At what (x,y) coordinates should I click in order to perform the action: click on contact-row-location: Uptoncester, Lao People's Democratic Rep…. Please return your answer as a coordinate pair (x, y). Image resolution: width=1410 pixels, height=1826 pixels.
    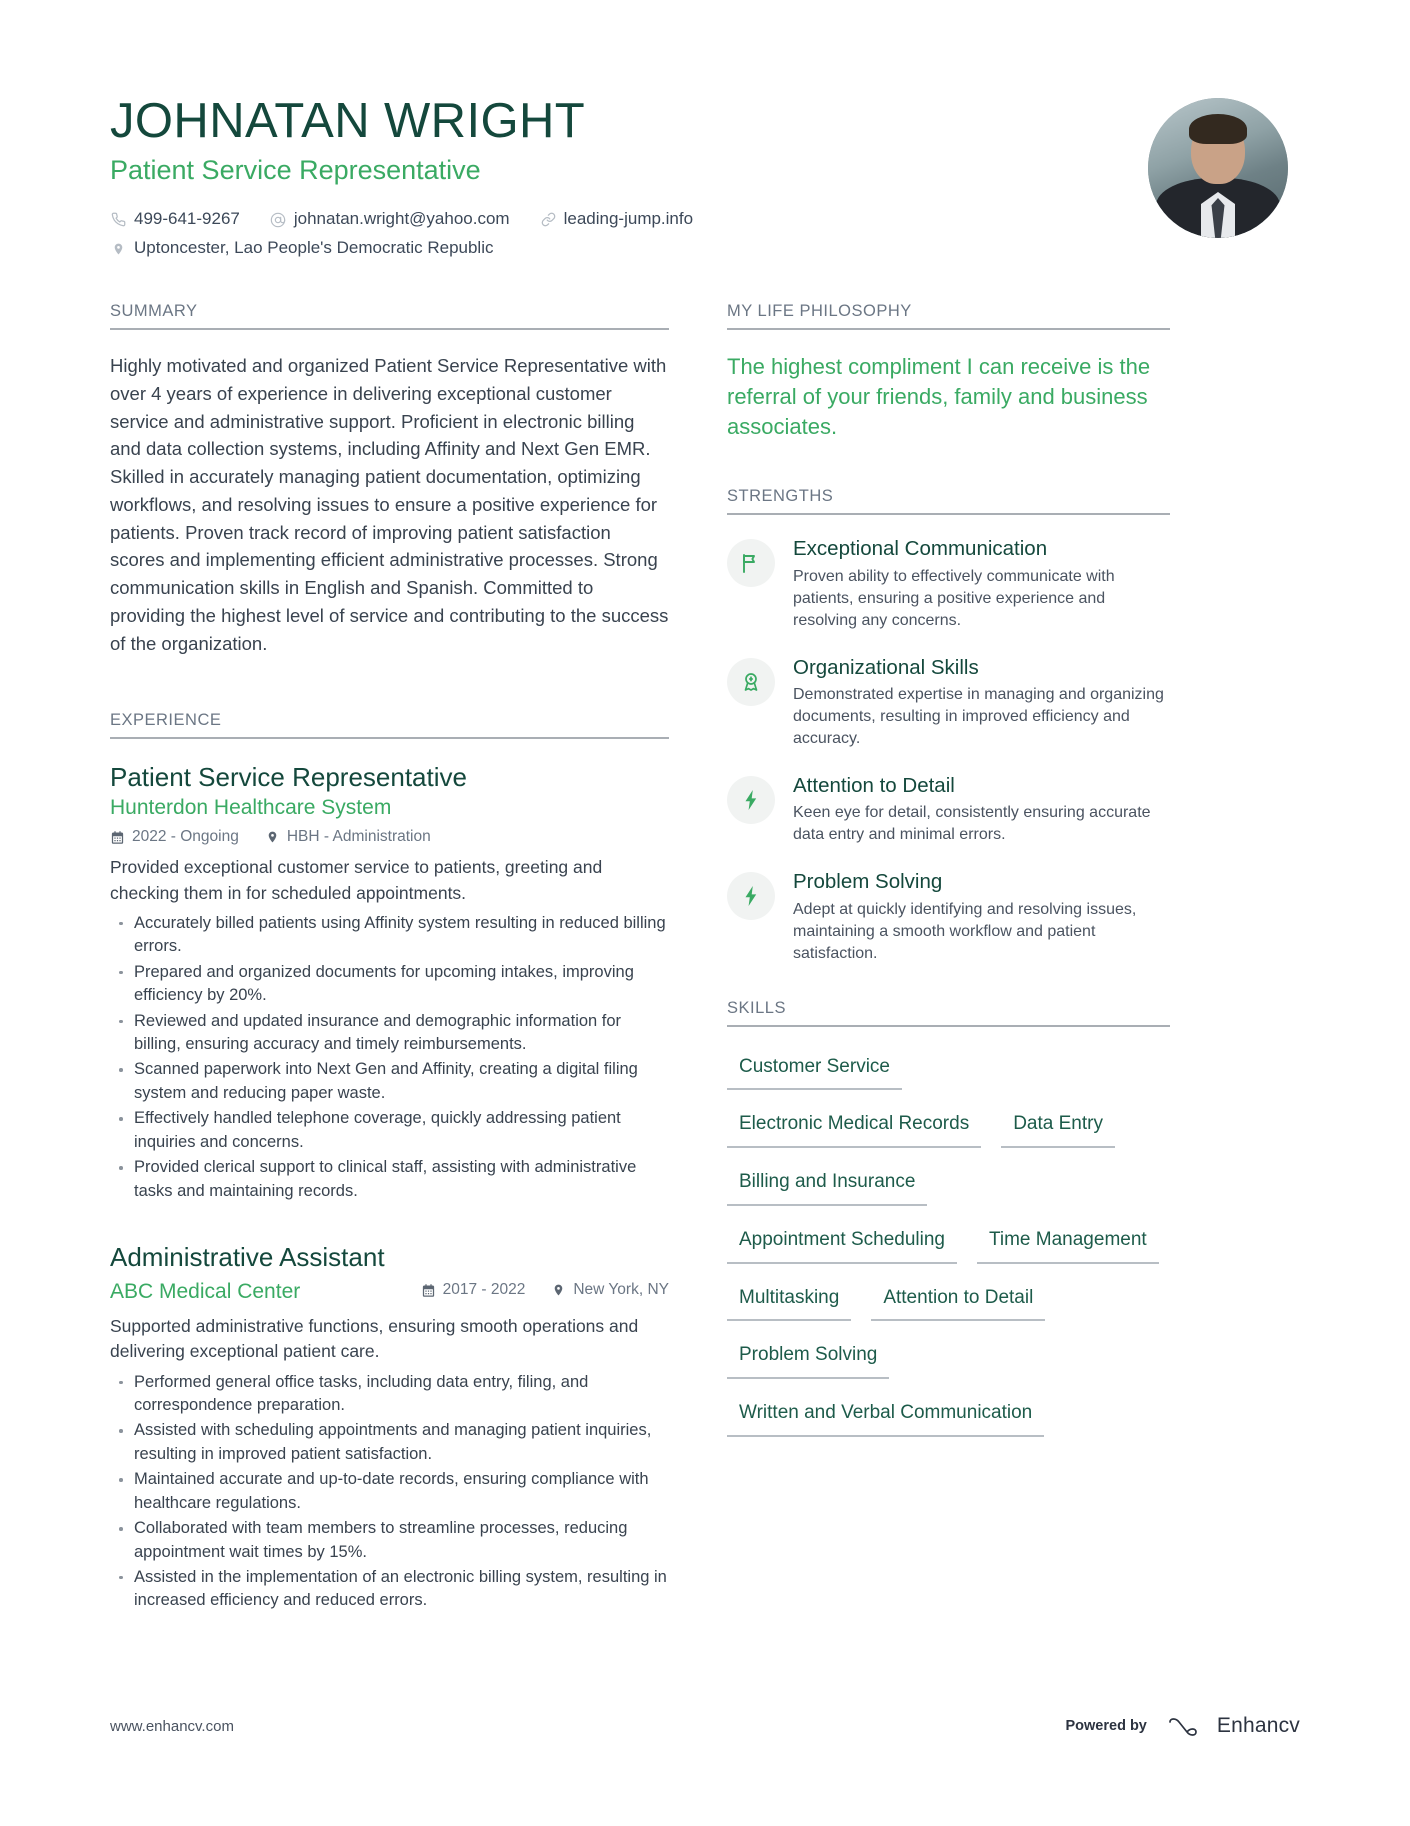
    Looking at the image, I should click on (629, 248).